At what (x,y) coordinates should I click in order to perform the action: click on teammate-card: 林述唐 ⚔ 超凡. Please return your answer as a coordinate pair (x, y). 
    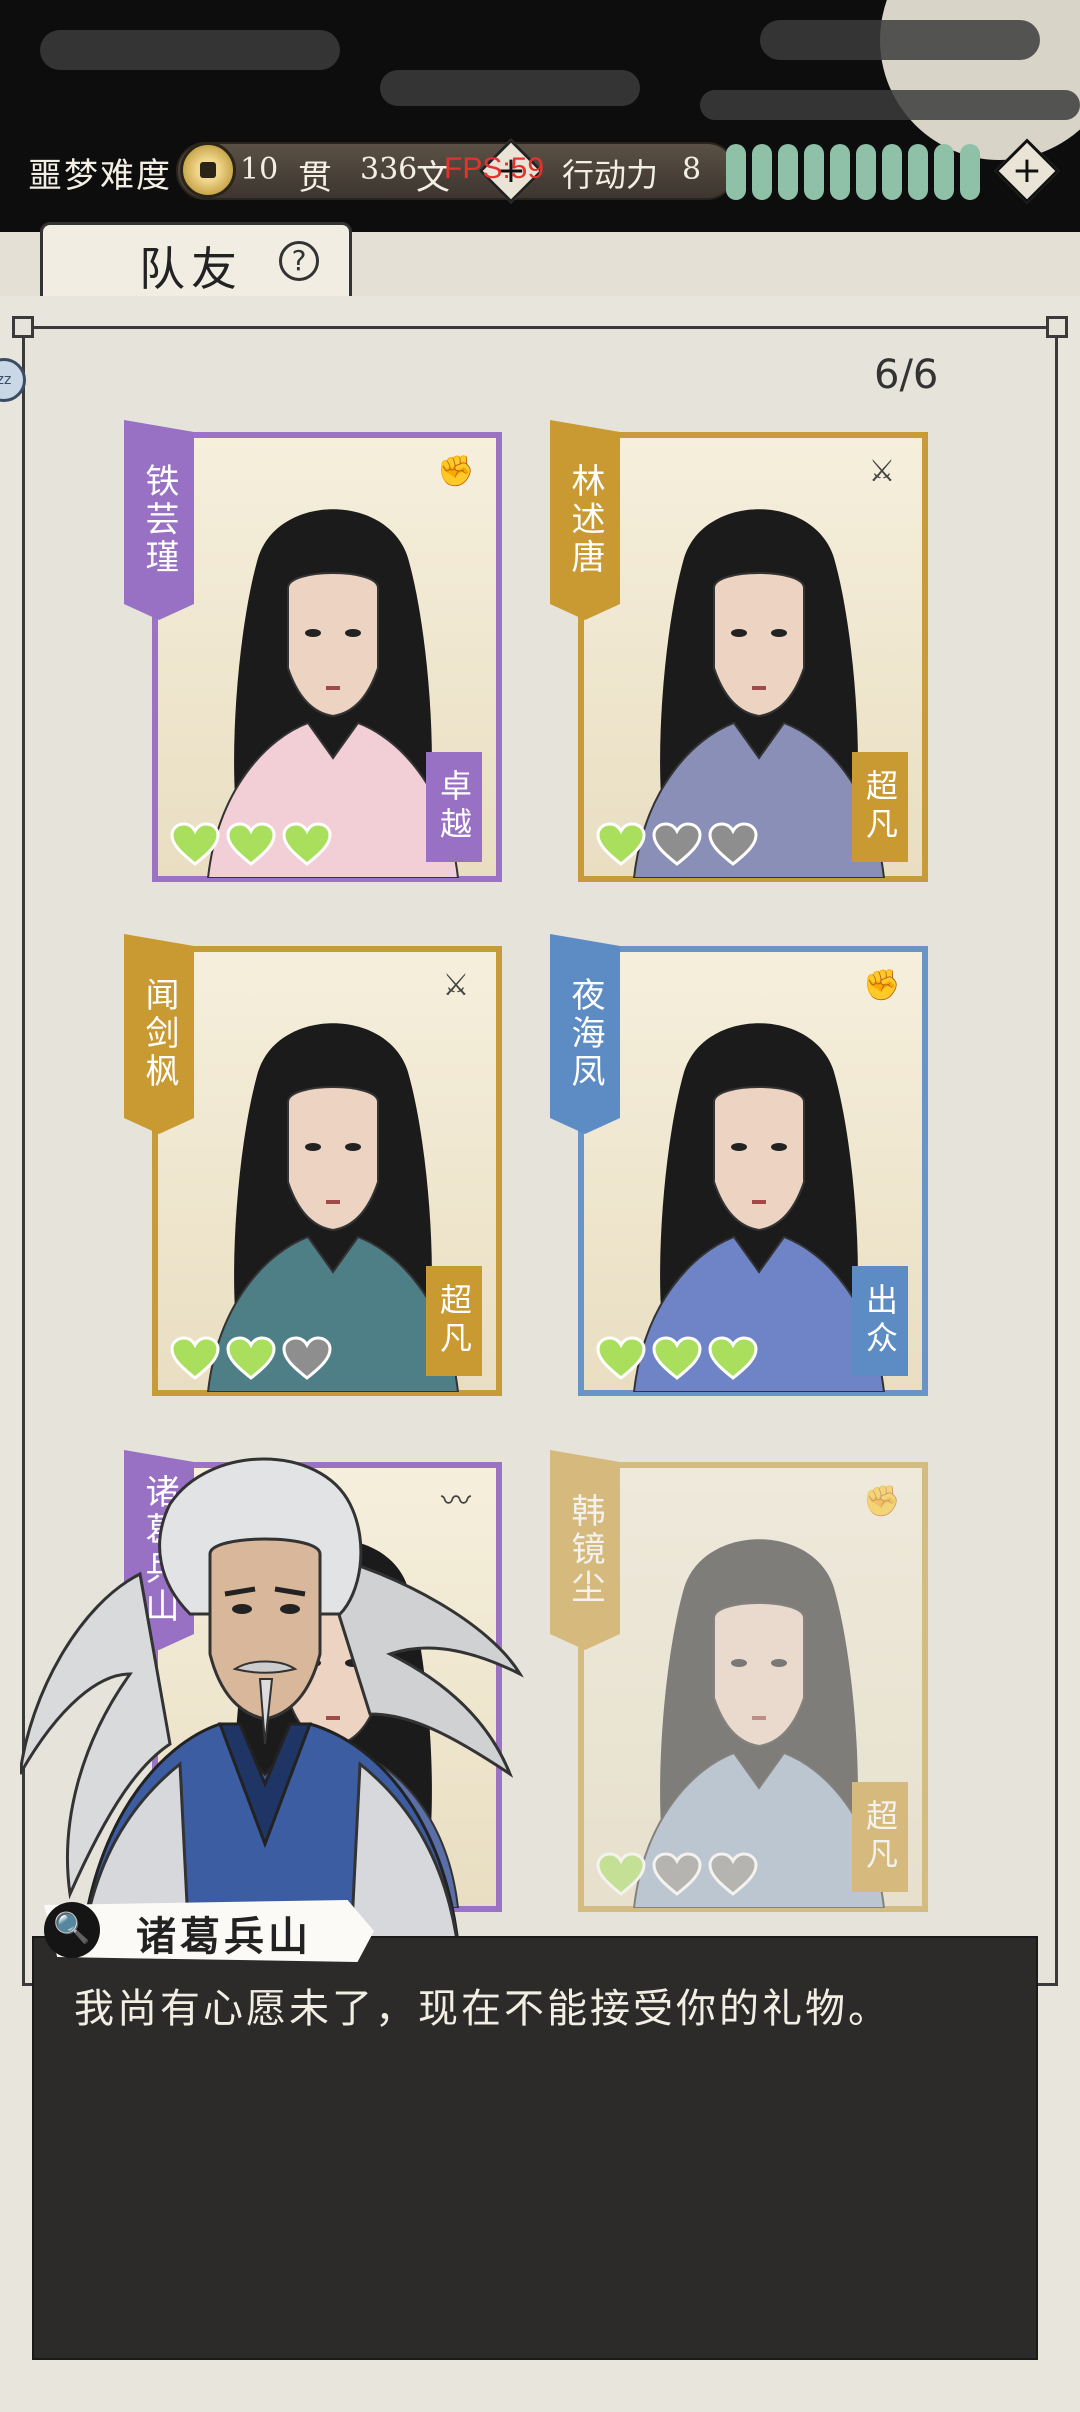
    Looking at the image, I should click on (739, 651).